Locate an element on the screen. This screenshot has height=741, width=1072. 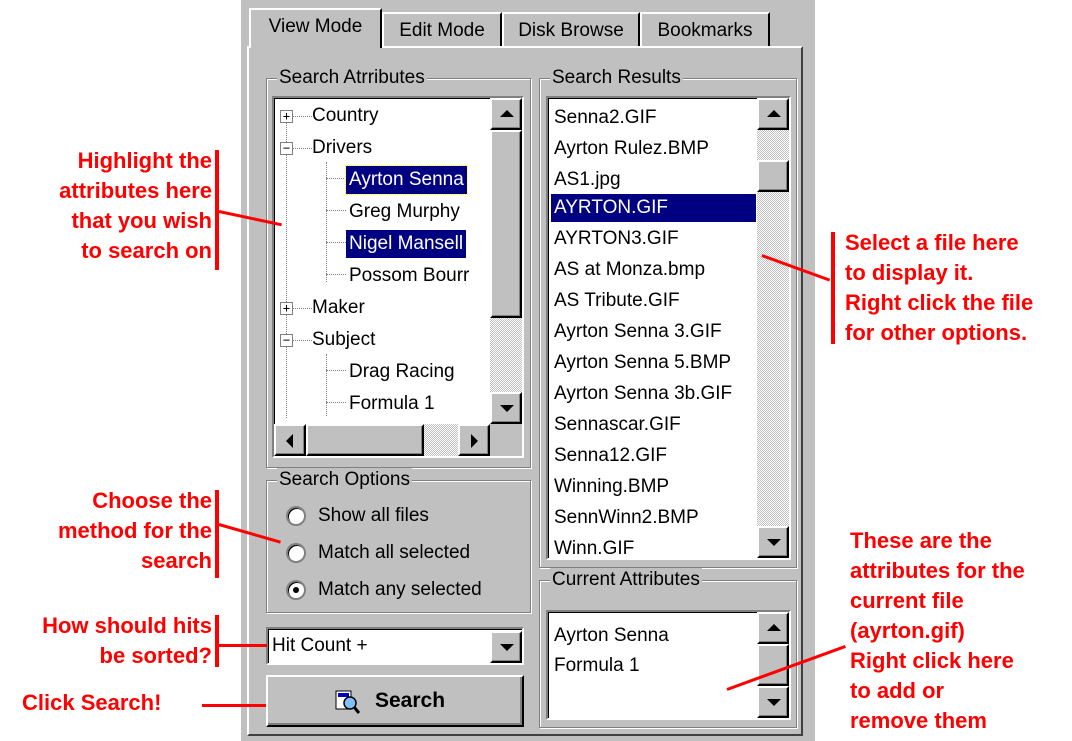
file-item: AS Tribute.GIF is located at coordinates (617, 301).